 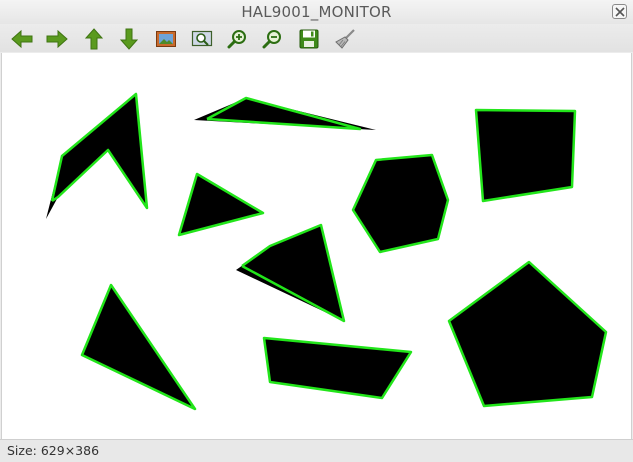 I want to click on close-button, so click(x=619, y=11).